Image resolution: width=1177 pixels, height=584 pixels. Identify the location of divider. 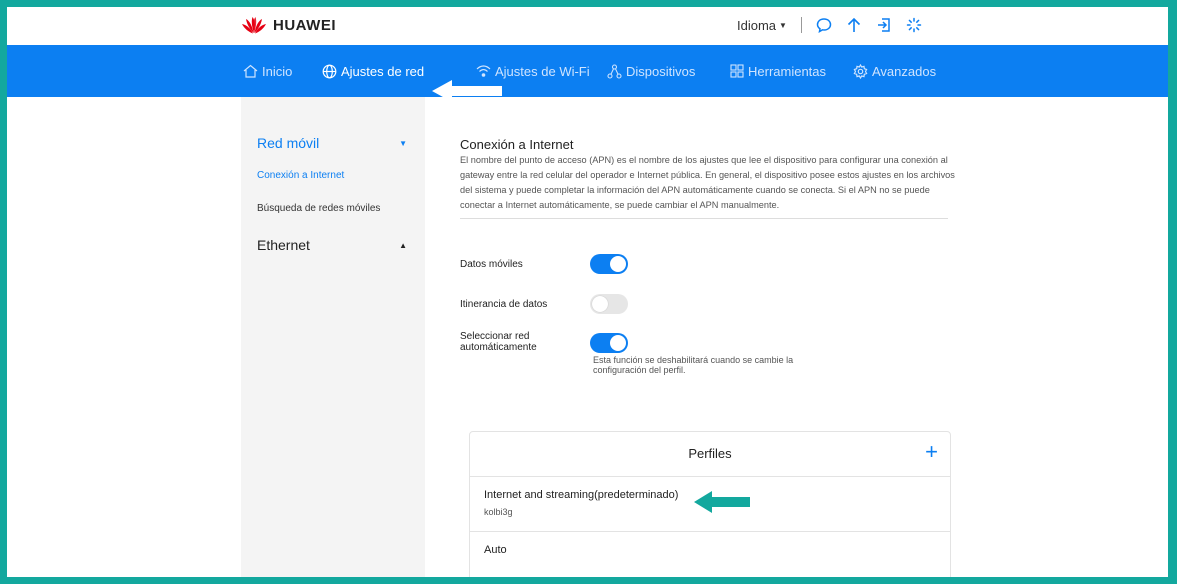
(704, 218).